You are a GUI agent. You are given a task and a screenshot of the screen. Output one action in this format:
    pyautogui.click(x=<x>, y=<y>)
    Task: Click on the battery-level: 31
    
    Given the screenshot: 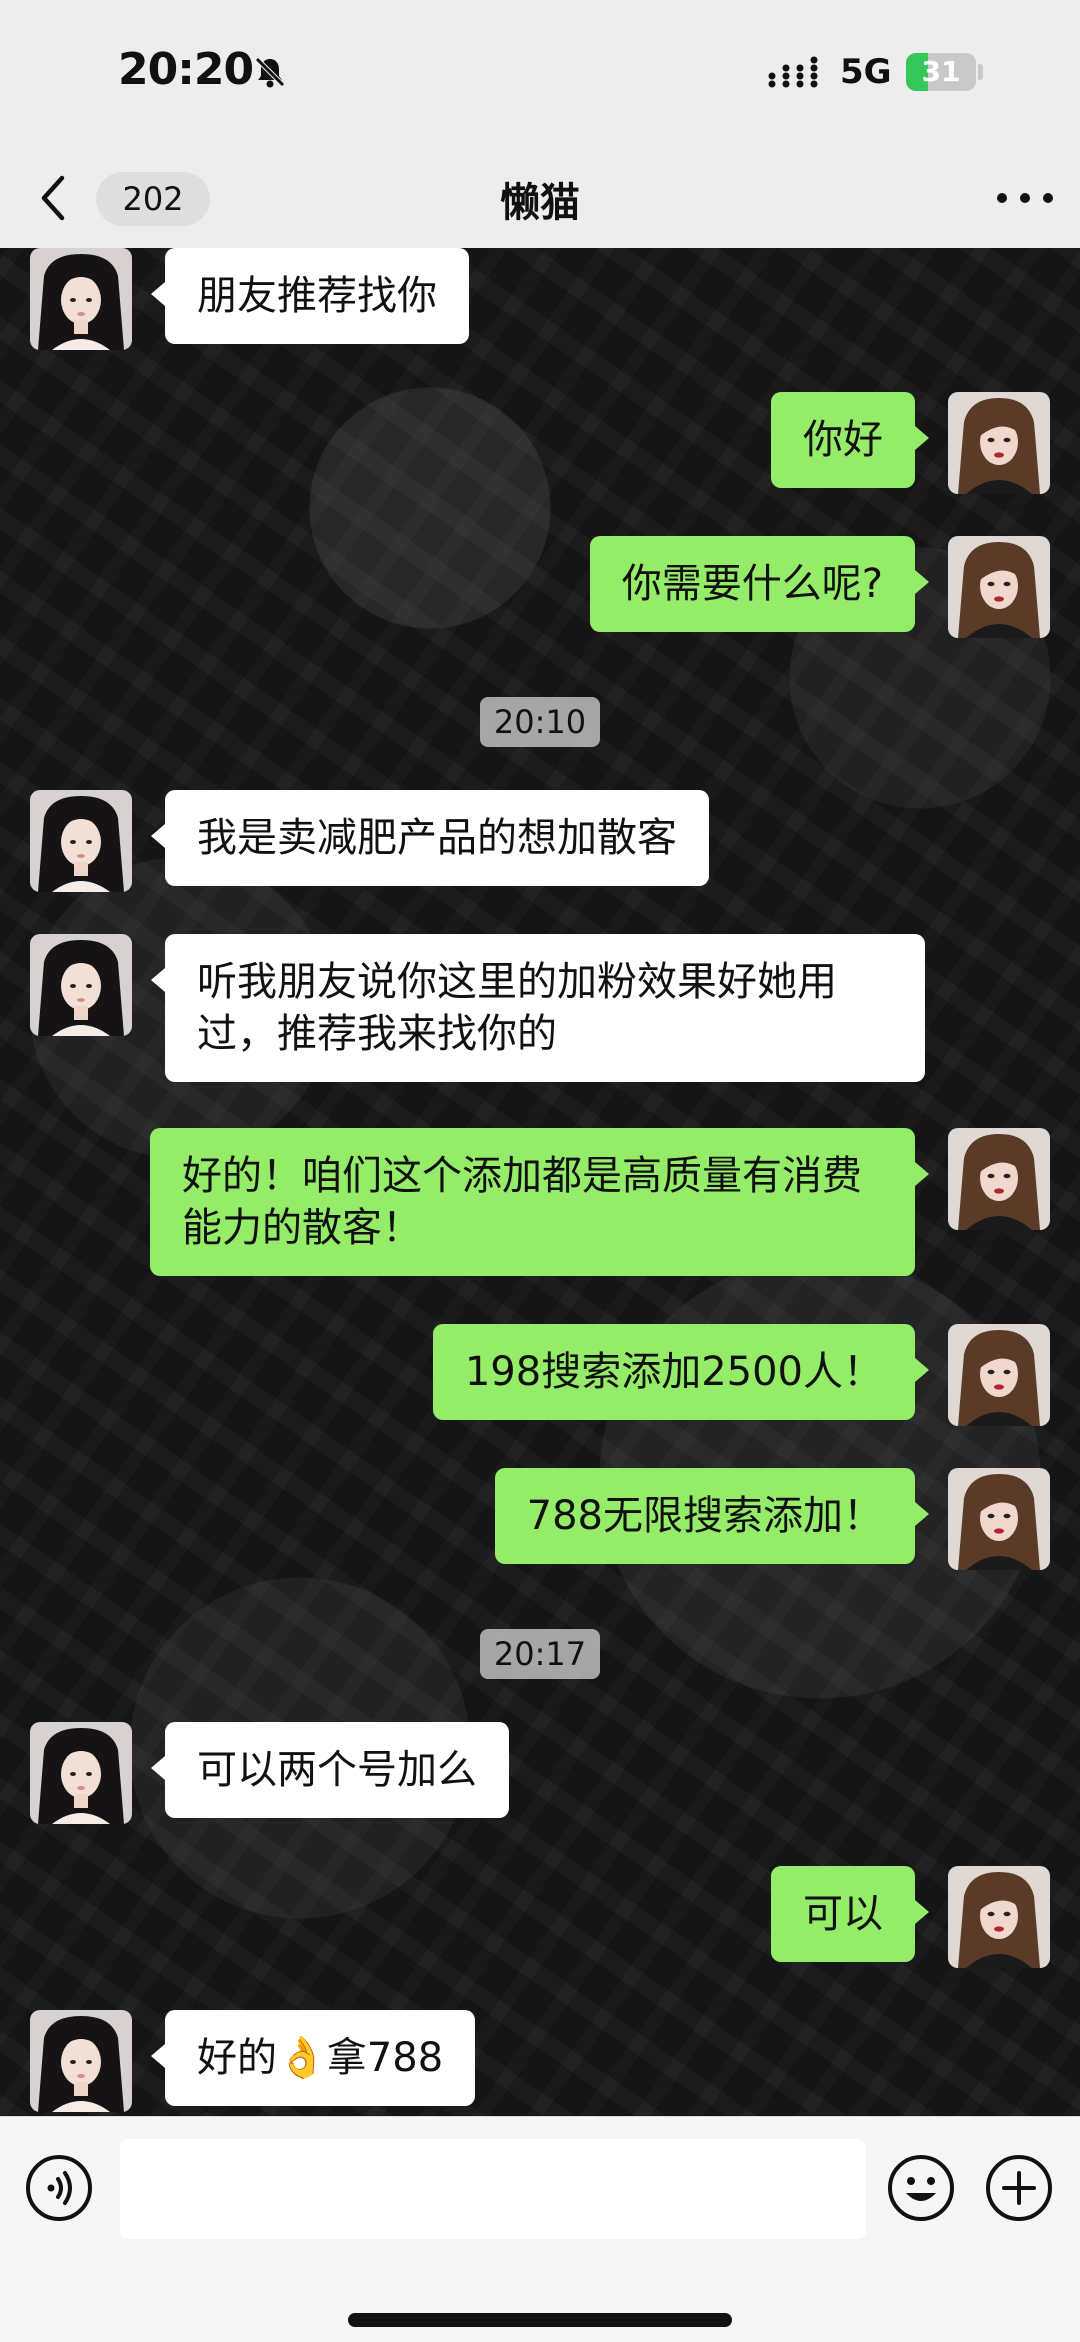 What is the action you would take?
    pyautogui.click(x=941, y=71)
    